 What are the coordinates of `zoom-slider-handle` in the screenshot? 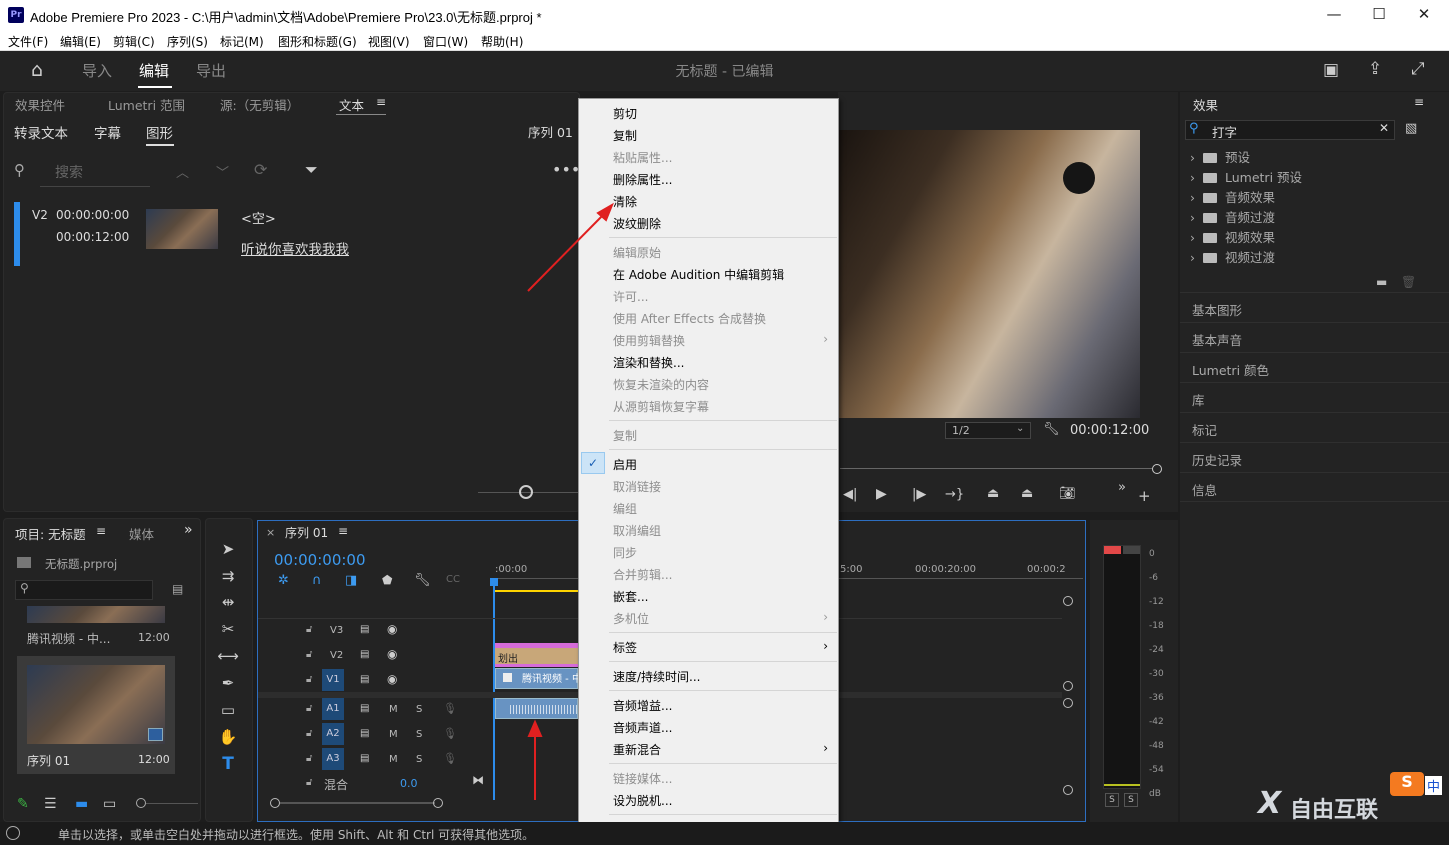 It's located at (526, 492).